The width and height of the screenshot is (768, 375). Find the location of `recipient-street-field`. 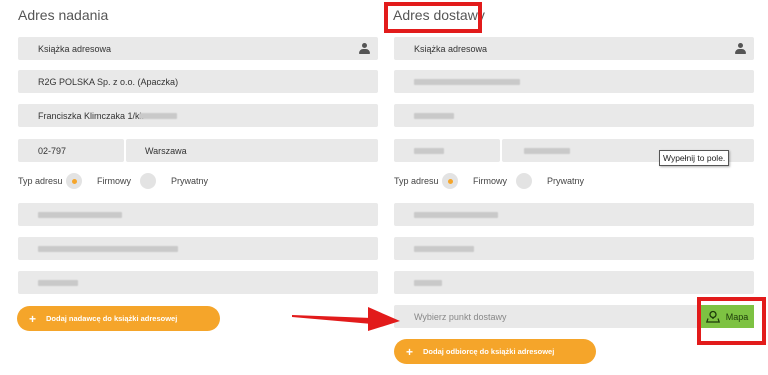

recipient-street-field is located at coordinates (574, 115).